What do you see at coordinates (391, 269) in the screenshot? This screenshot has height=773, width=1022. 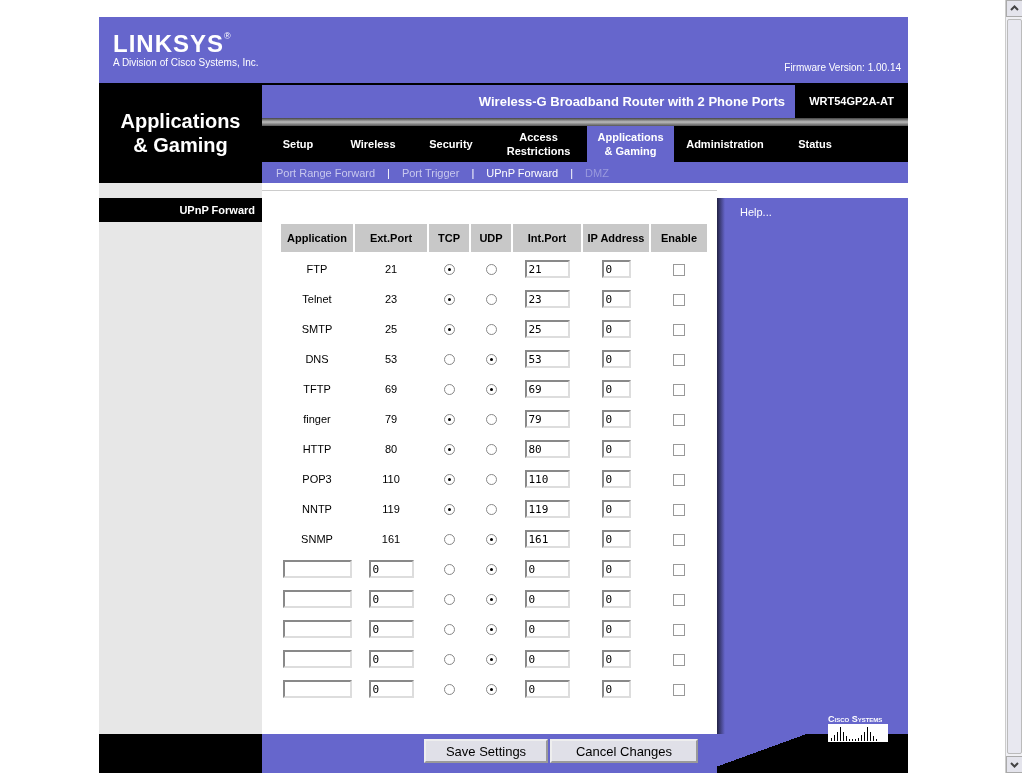 I see `table-cell: 21` at bounding box center [391, 269].